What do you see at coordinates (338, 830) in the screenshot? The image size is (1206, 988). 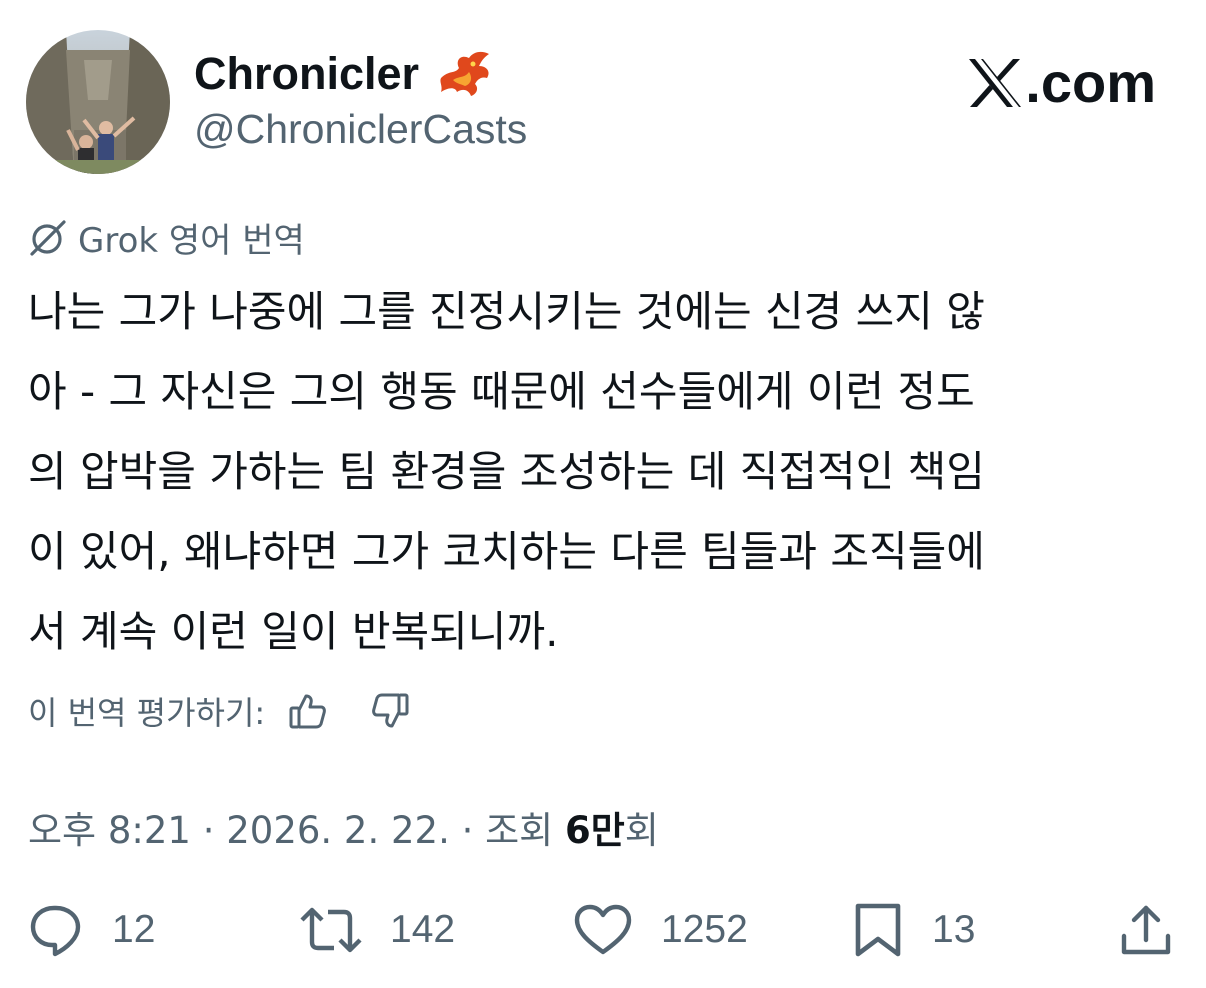 I see `tweet-date: 2026. 2. 22.` at bounding box center [338, 830].